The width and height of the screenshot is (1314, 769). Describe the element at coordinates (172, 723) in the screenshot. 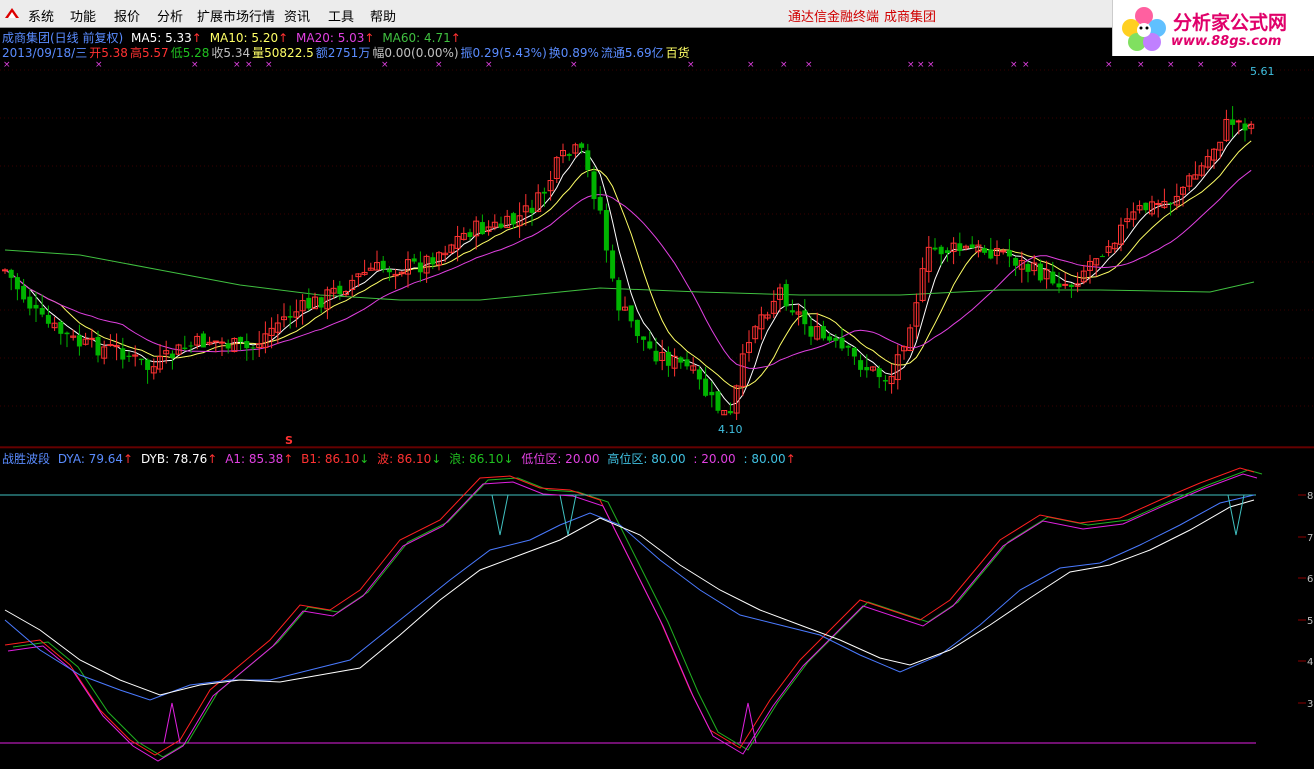

I see `low-cross-spike` at that location.